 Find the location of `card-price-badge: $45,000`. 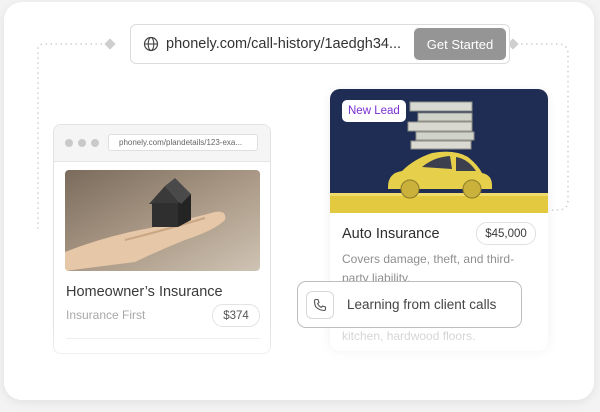

card-price-badge: $45,000 is located at coordinates (506, 233).